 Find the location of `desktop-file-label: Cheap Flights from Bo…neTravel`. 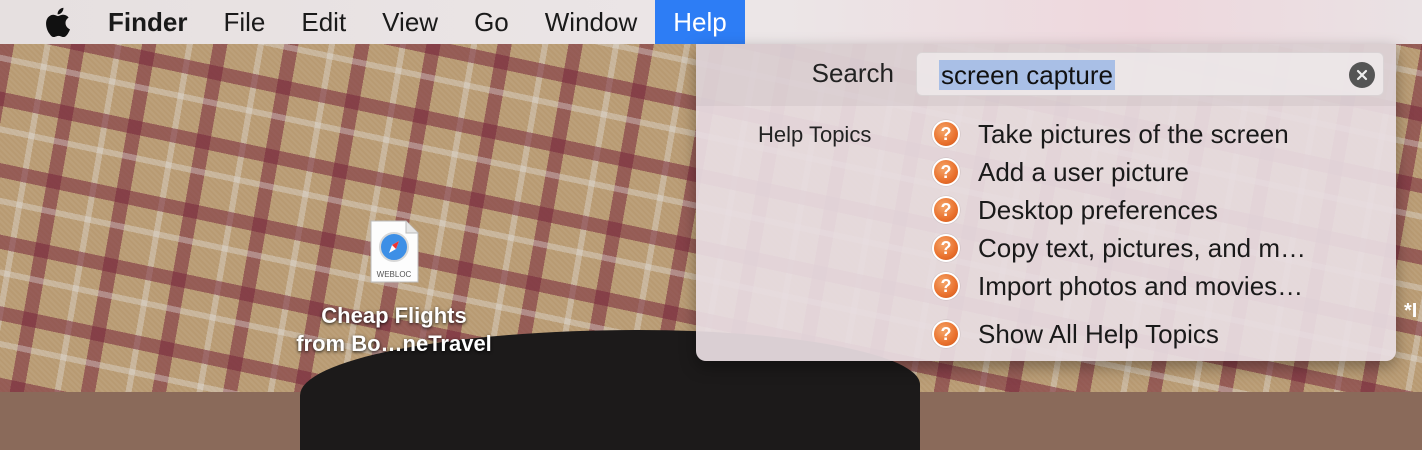

desktop-file-label: Cheap Flights from Bo…neTravel is located at coordinates (394, 330).